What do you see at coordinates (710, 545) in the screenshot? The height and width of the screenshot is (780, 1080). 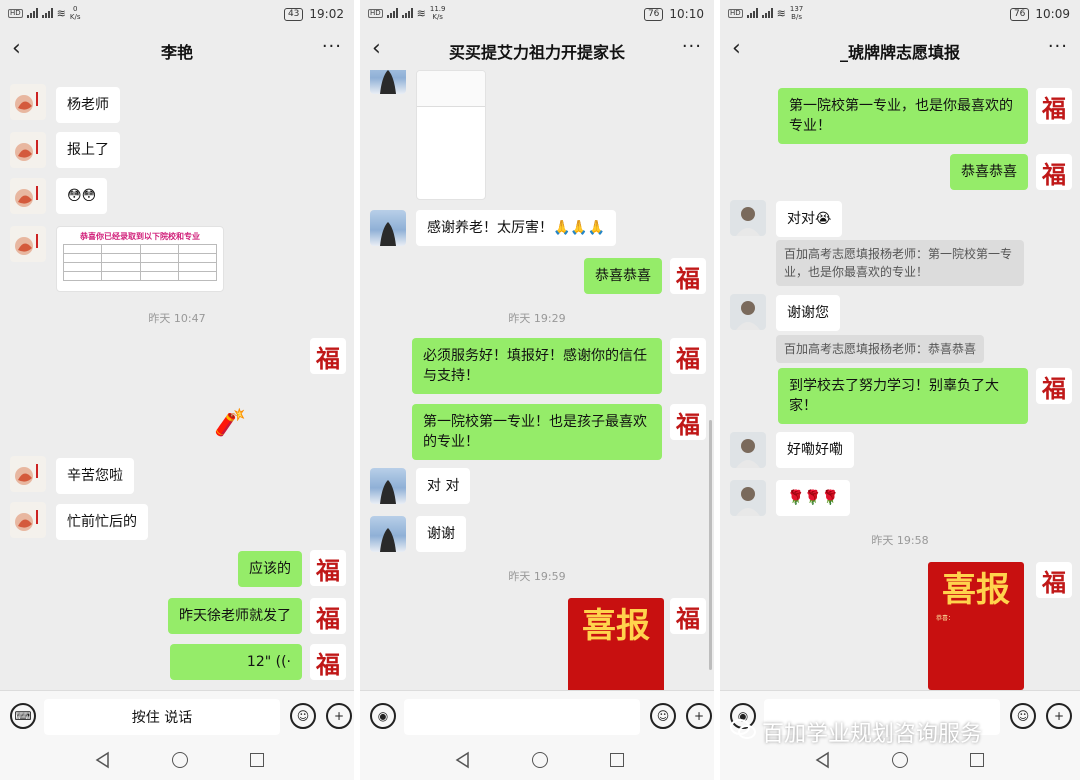 I see `scrollbar` at bounding box center [710, 545].